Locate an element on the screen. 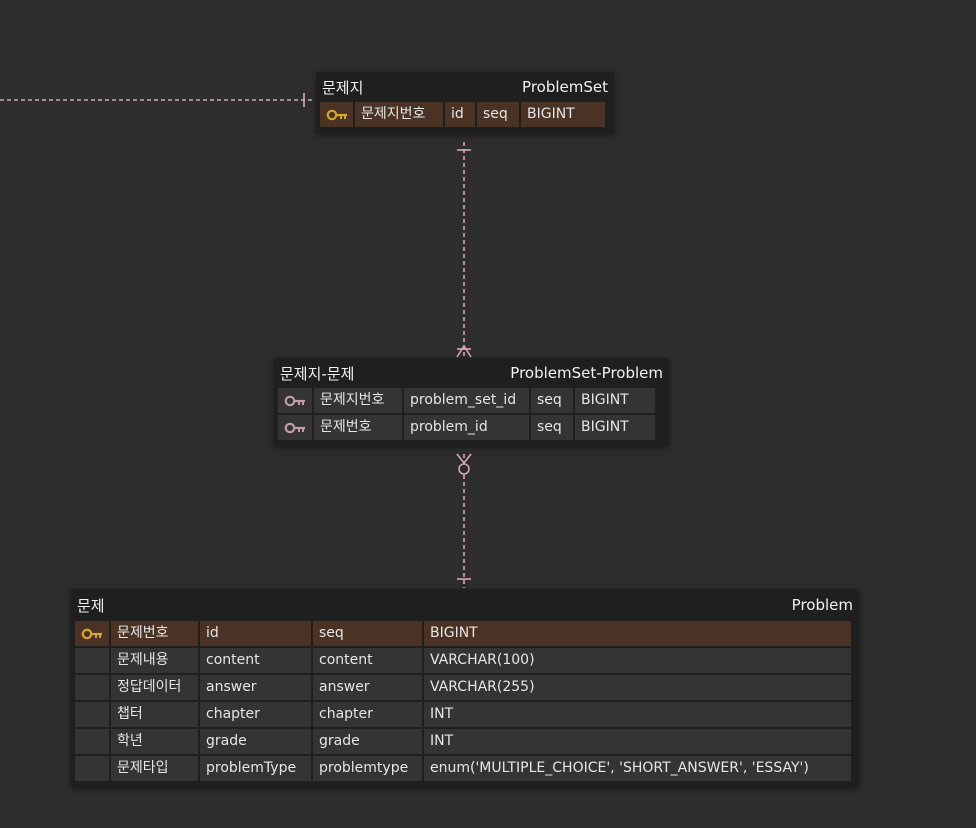  column-physical-name: chapter is located at coordinates (255, 714).